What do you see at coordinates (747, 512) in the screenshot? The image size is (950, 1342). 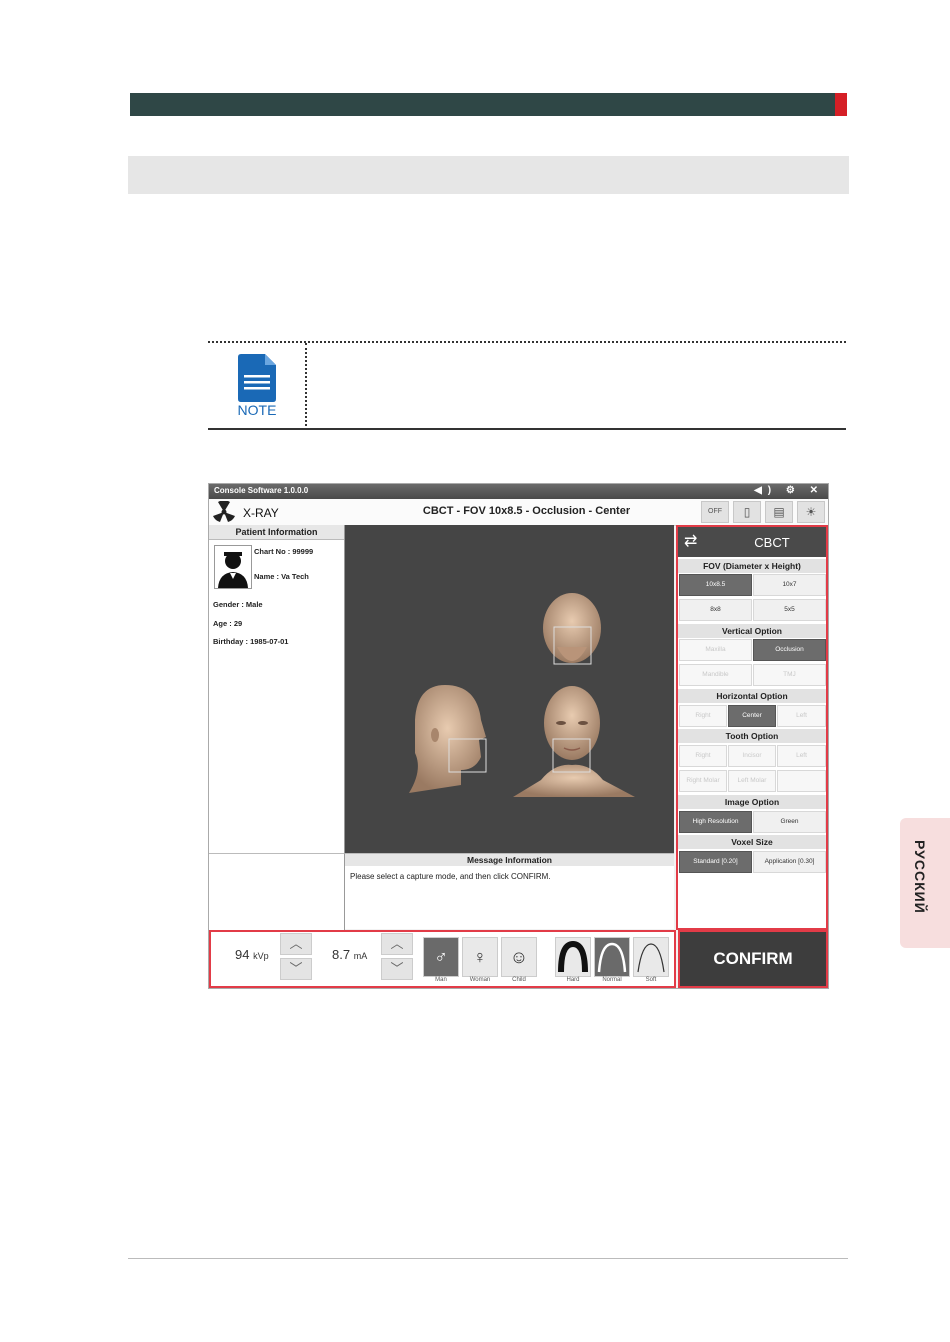 I see `trash-icon: ▯` at bounding box center [747, 512].